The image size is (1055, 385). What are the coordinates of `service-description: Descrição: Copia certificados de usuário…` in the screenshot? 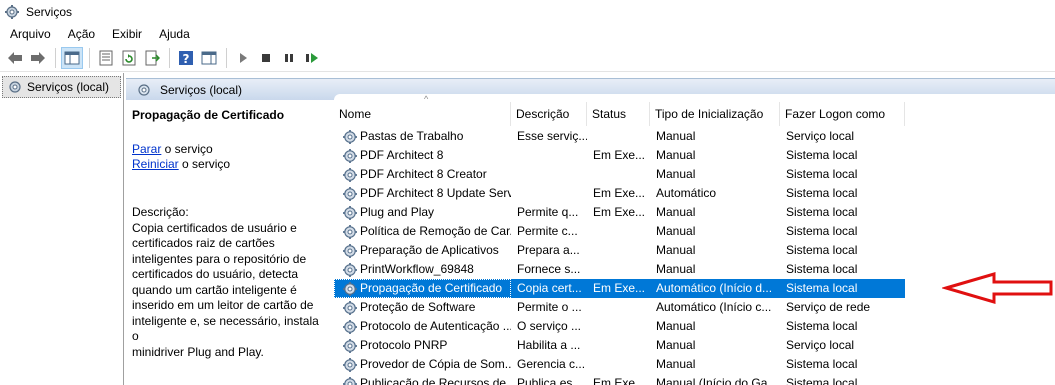 It's located at (227, 282).